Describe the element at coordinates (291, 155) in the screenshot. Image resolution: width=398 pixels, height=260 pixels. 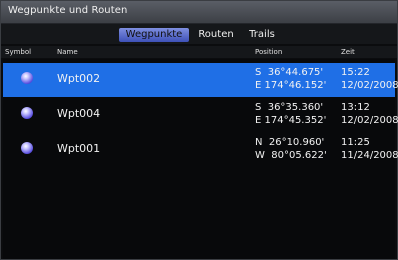
I see `waypoint-longitude: W 80°05.622'` at that location.